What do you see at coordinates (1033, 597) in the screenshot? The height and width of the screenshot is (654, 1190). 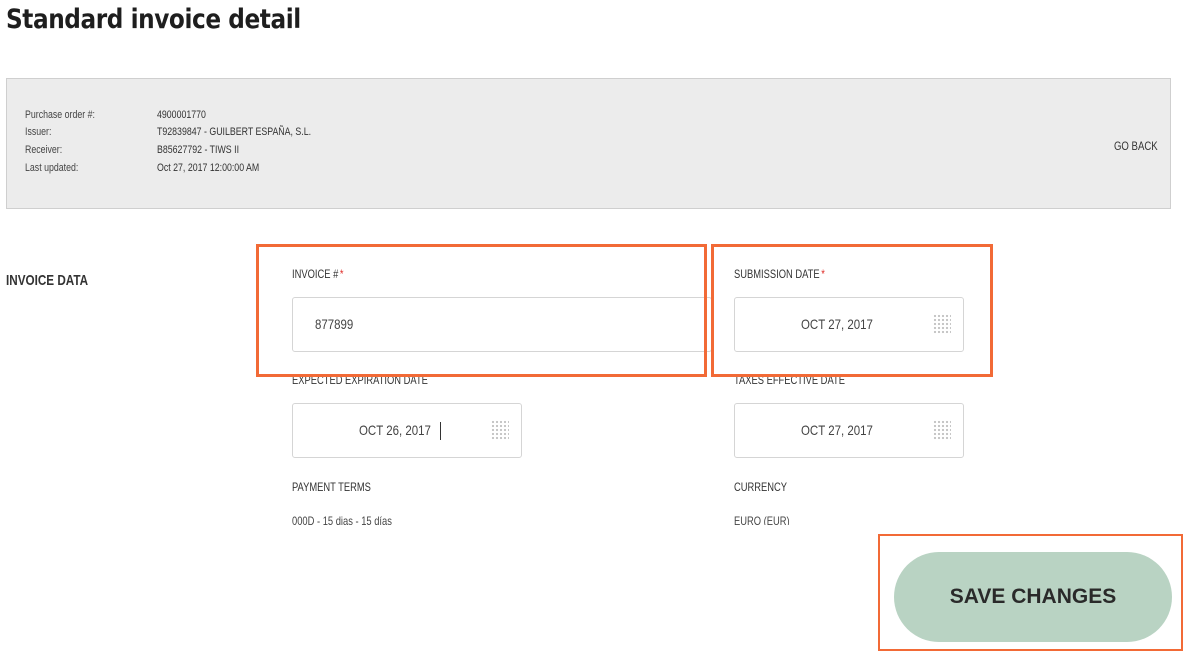 I see `save-changes-button: SAVE CHANGES` at bounding box center [1033, 597].